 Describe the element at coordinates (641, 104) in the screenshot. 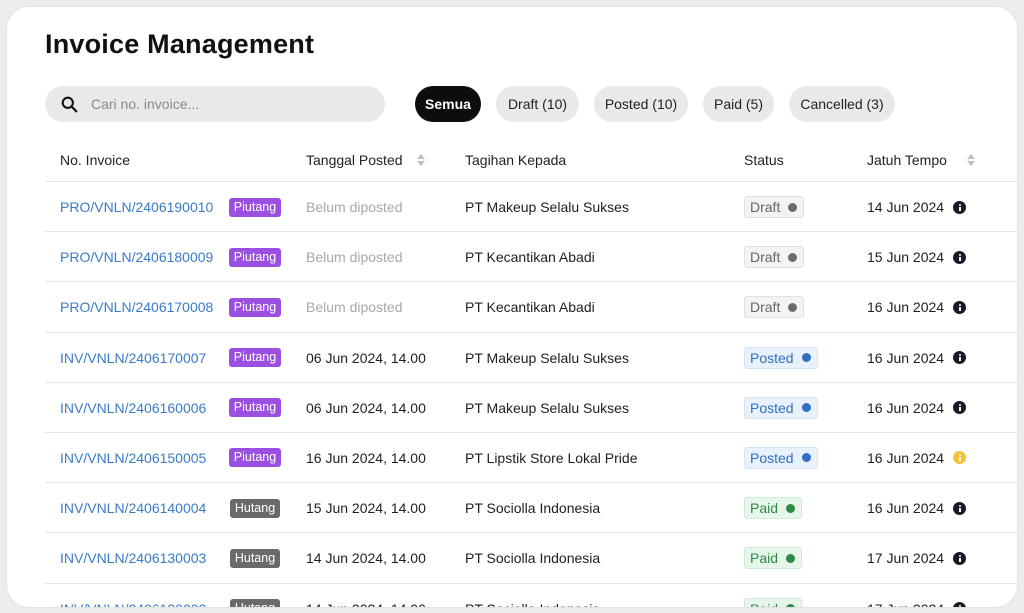

I see `filter-posted: Posted (10)` at that location.